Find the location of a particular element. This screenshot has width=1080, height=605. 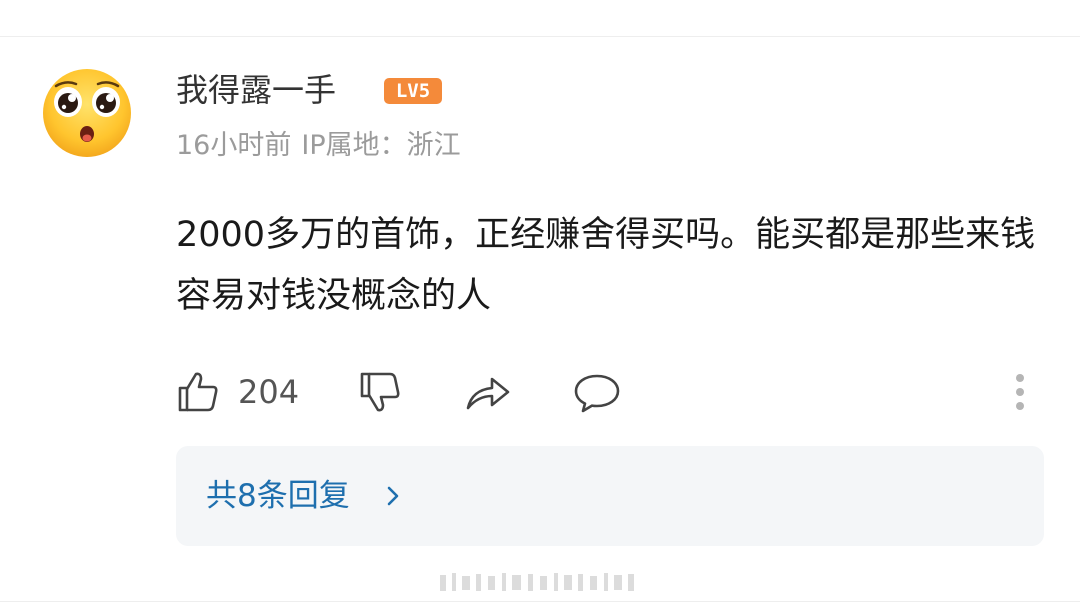

emoji-avatar-icon is located at coordinates (87, 113).